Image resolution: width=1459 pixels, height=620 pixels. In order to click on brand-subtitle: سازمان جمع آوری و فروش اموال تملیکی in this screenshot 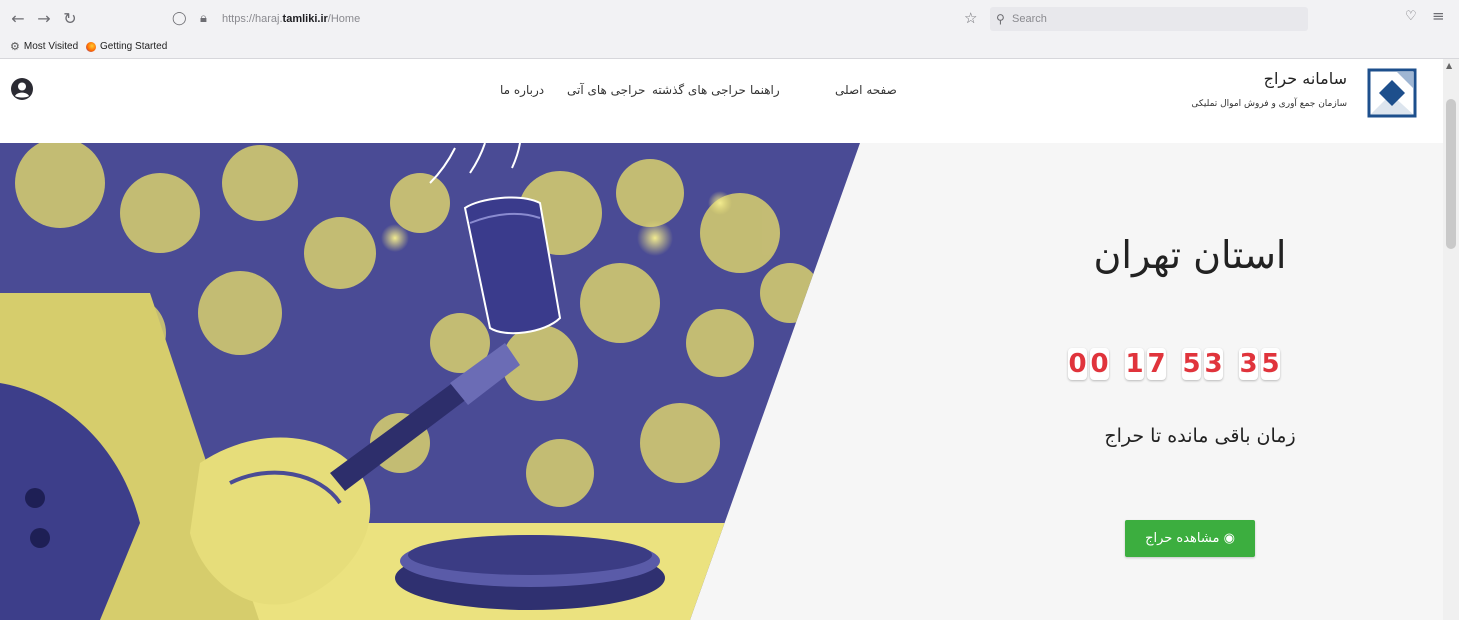, I will do `click(1269, 104)`.